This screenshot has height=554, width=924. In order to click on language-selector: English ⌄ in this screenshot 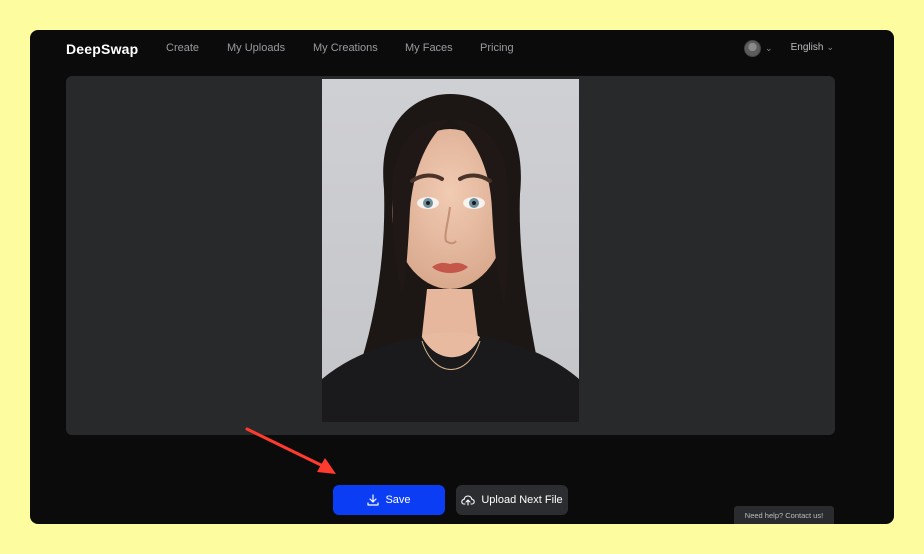, I will do `click(812, 47)`.